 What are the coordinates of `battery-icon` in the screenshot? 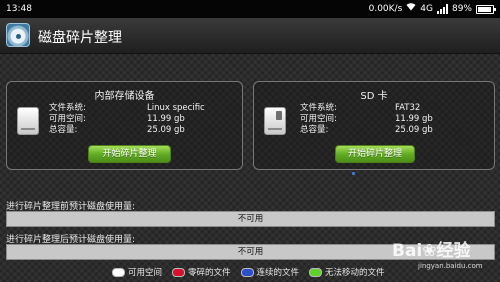 It's located at (486, 9).